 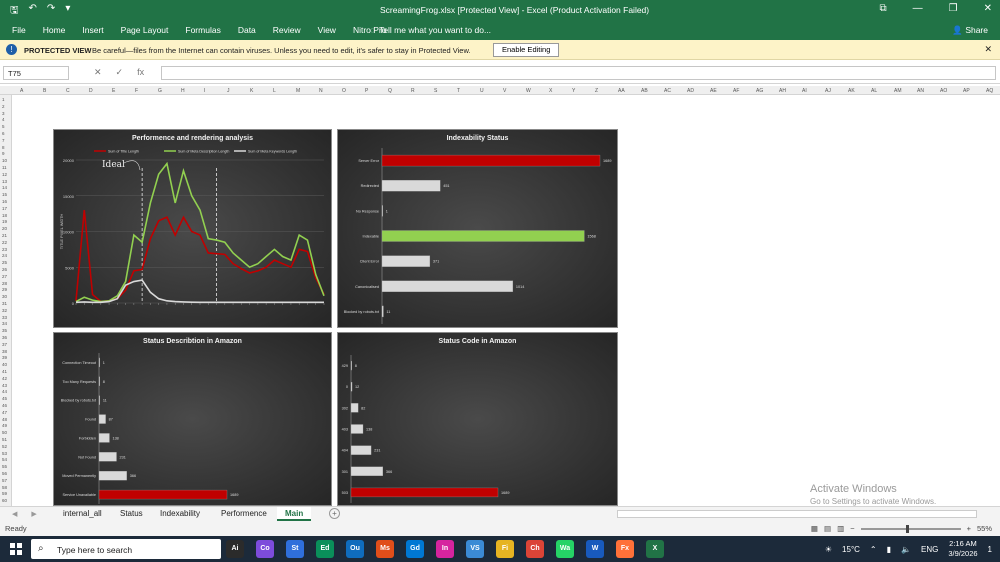 What do you see at coordinates (33, 514) in the screenshot?
I see `next-sheet-icon: ▶` at bounding box center [33, 514].